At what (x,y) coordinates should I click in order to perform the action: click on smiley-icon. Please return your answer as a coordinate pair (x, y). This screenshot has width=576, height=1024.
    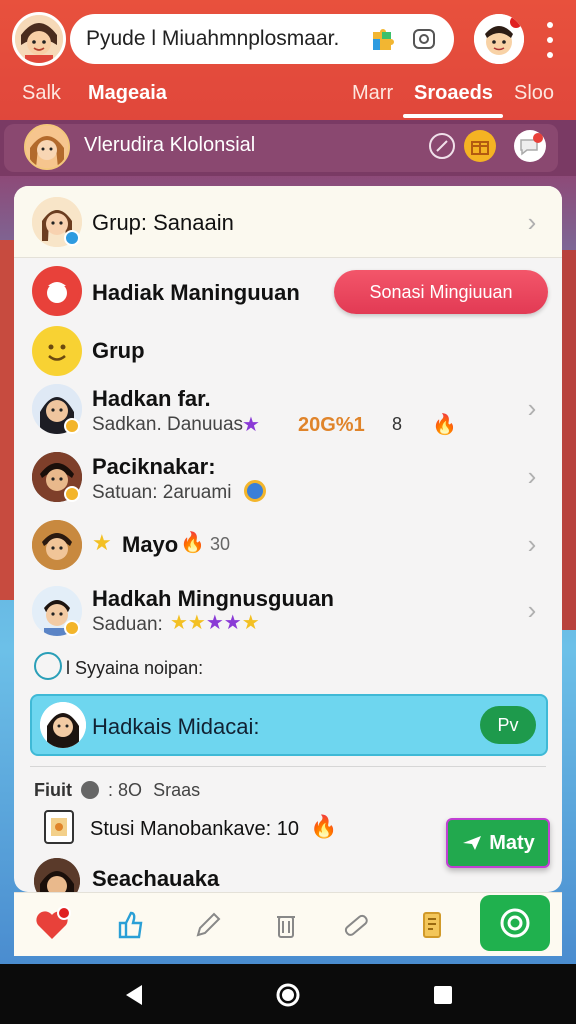
    Looking at the image, I should click on (57, 351).